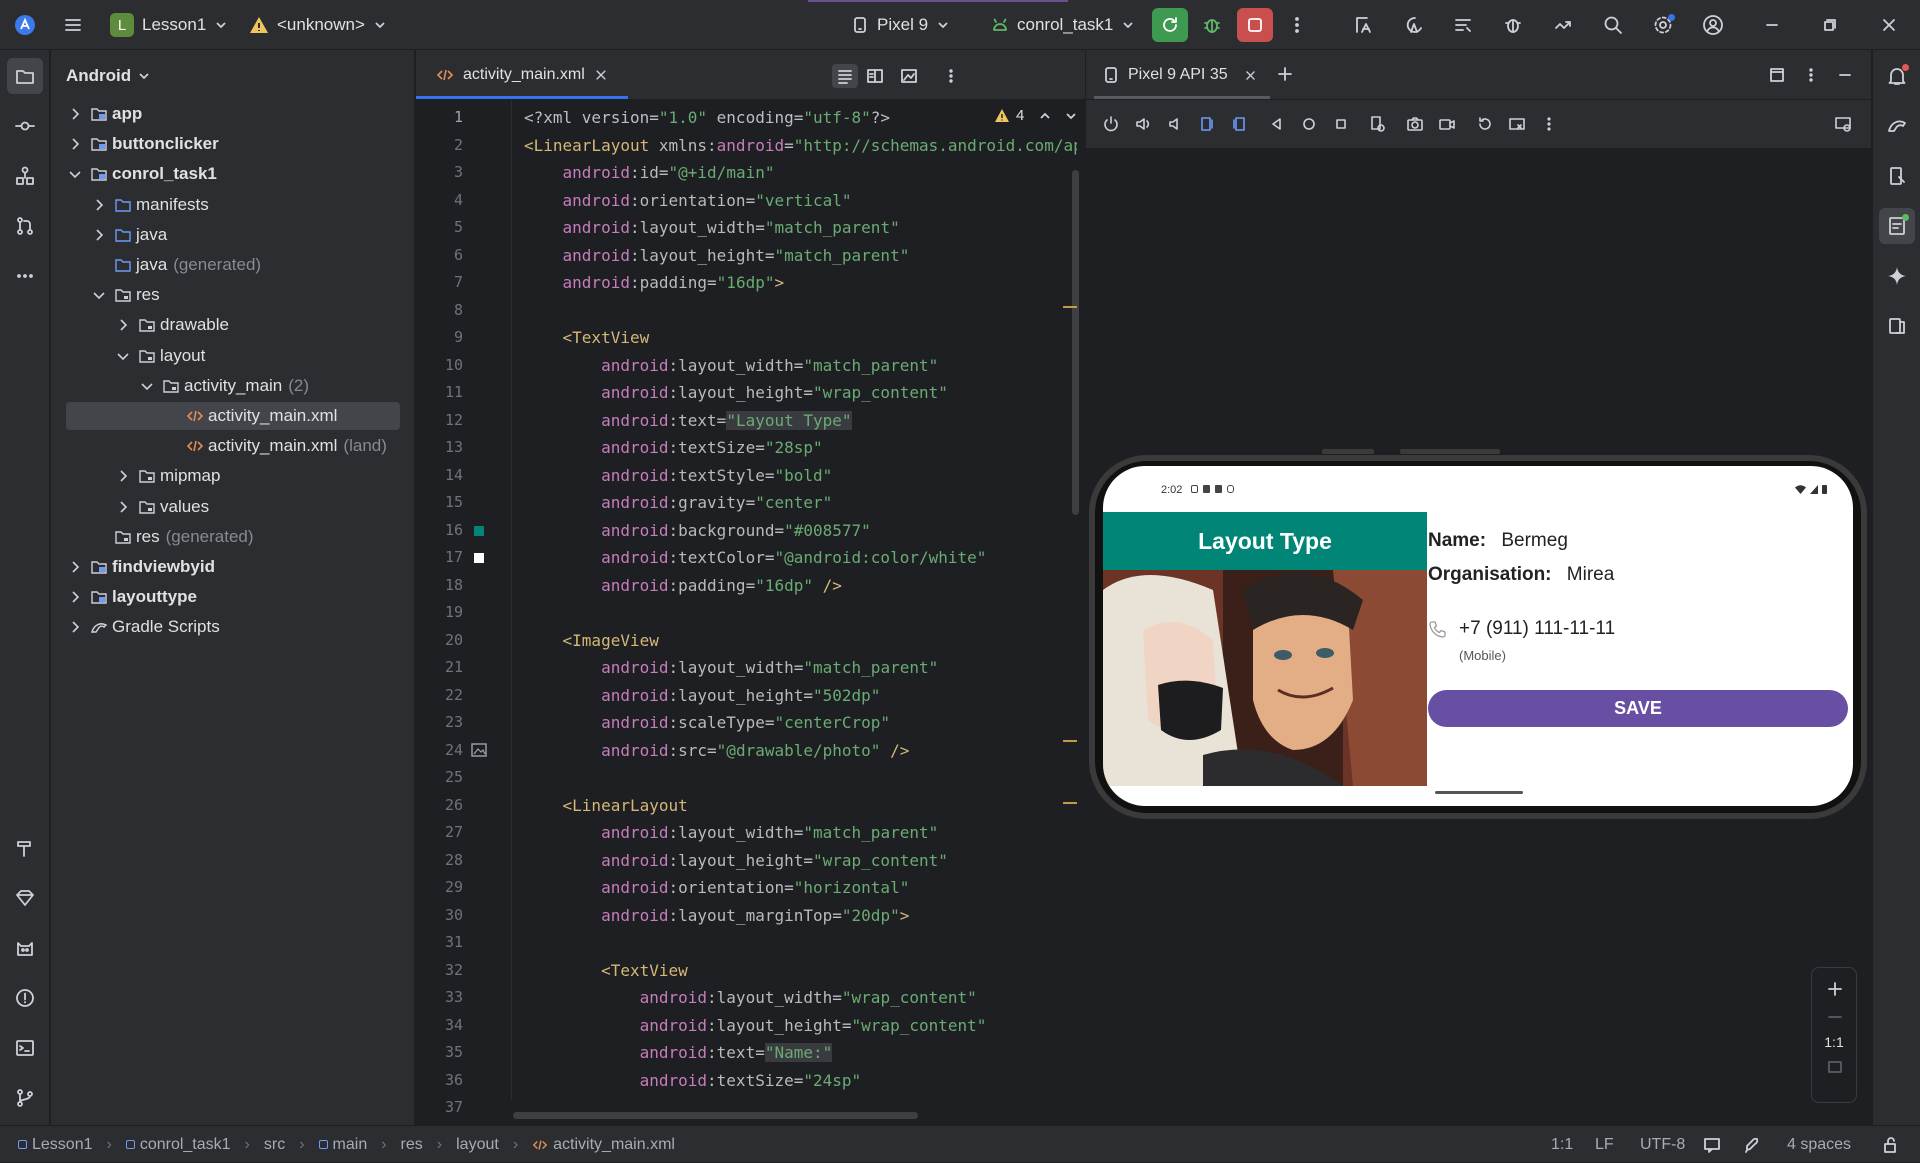 This screenshot has height=1163, width=1920. I want to click on back-icon, so click(1277, 124).